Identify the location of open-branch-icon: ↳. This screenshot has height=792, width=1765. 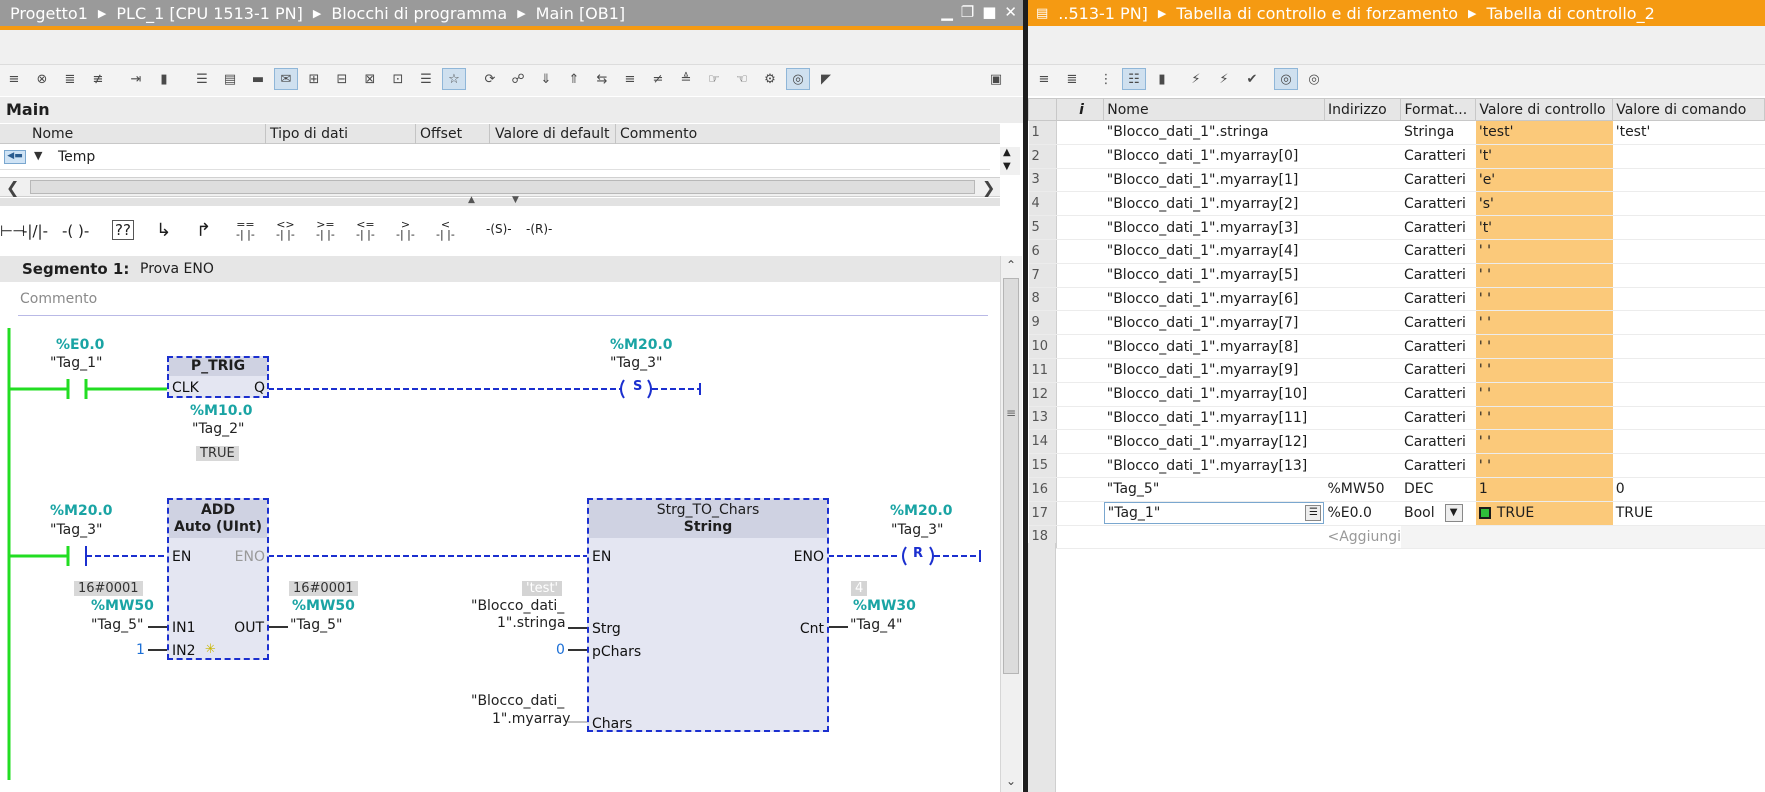
(163, 230).